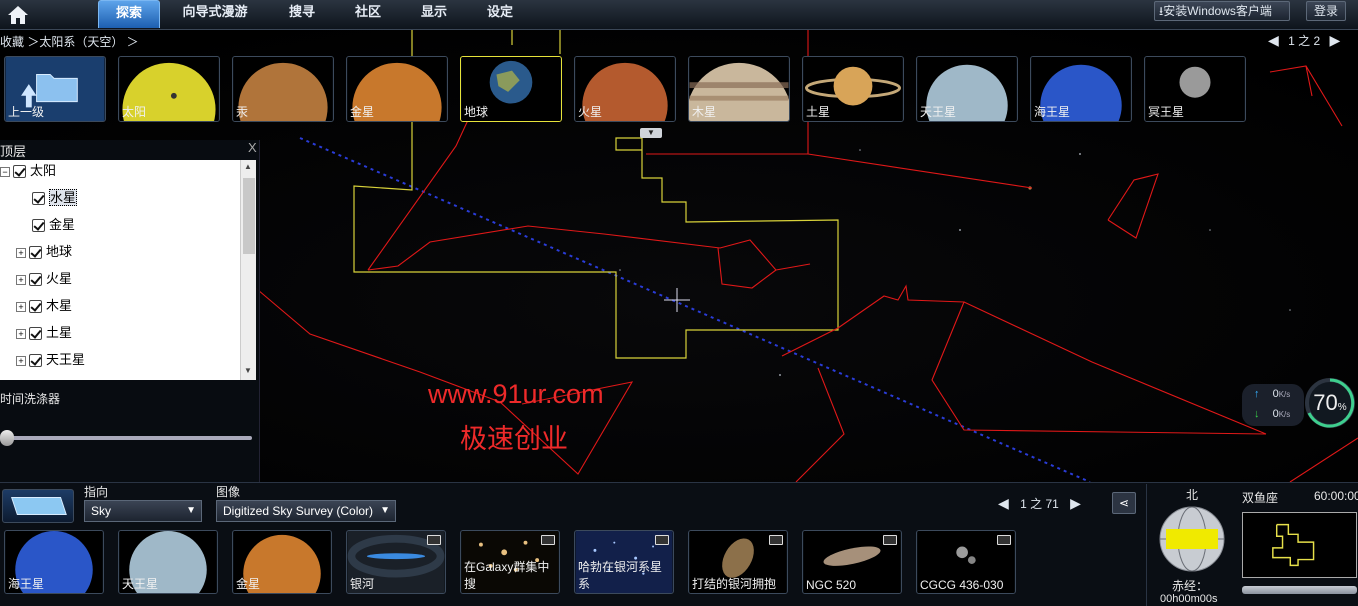  I want to click on result-thumb-milky-way: 银河, so click(396, 562).